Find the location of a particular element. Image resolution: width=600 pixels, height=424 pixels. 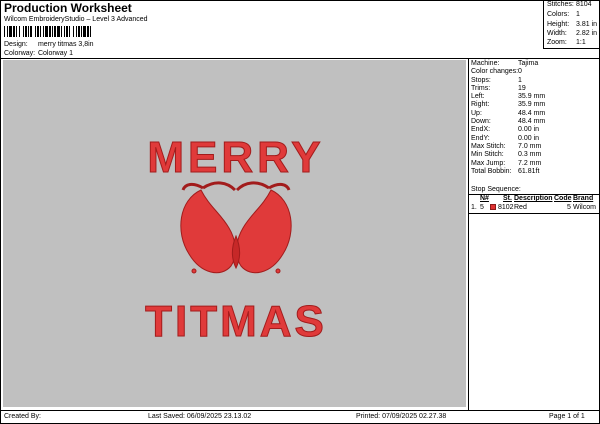

col-header-description: Description is located at coordinates (533, 198).